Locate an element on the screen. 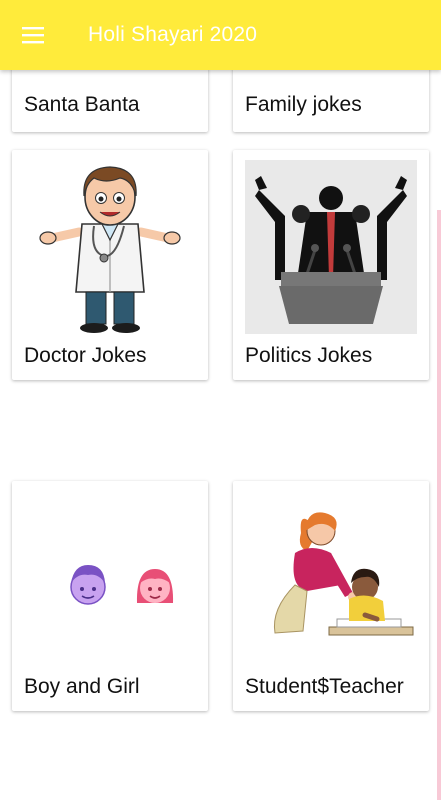  category-card-student-teacher: Student$Teacher is located at coordinates (331, 596).